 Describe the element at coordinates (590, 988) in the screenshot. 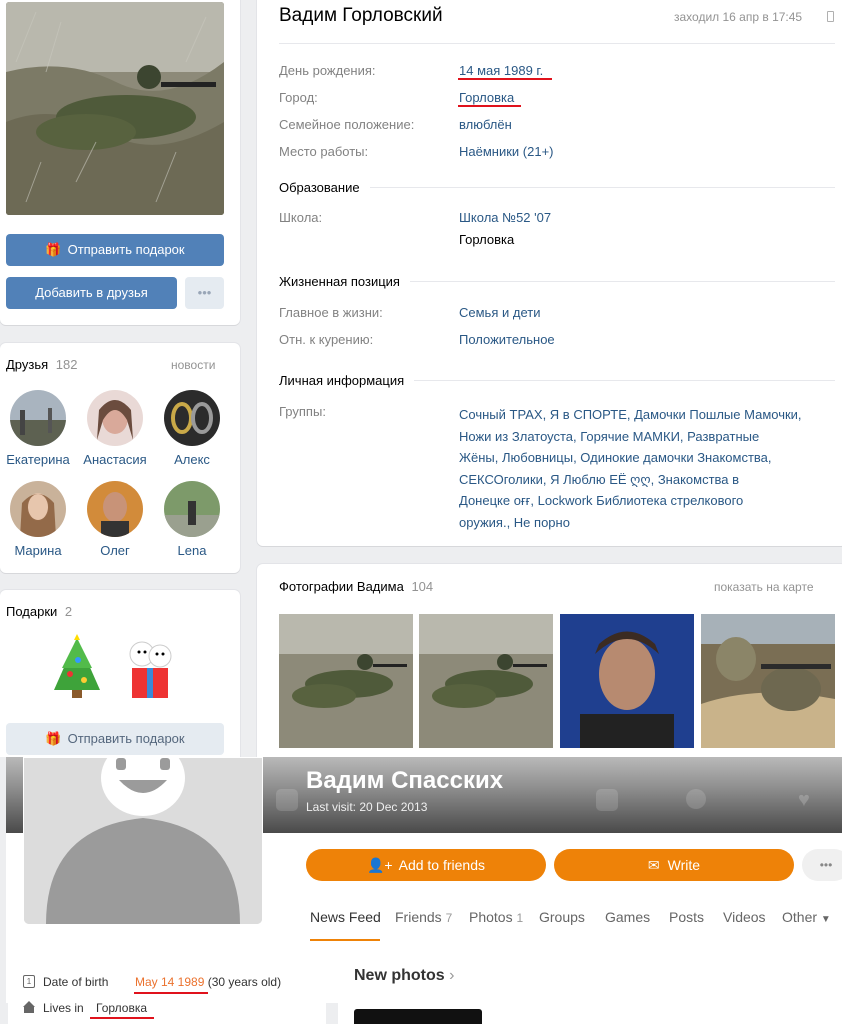

I see `new-photos-box: New photos ›` at that location.